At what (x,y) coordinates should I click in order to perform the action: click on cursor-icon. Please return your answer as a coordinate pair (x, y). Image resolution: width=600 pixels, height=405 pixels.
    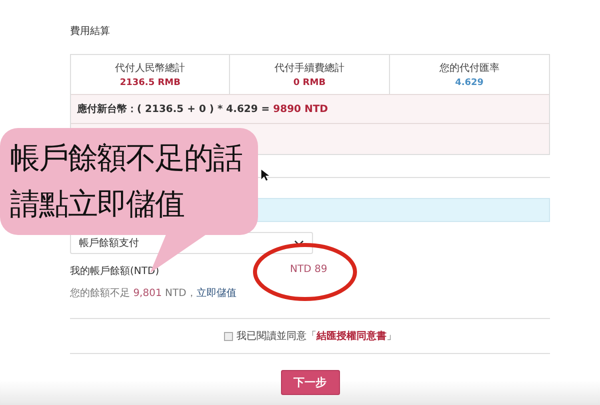
    Looking at the image, I should click on (265, 175).